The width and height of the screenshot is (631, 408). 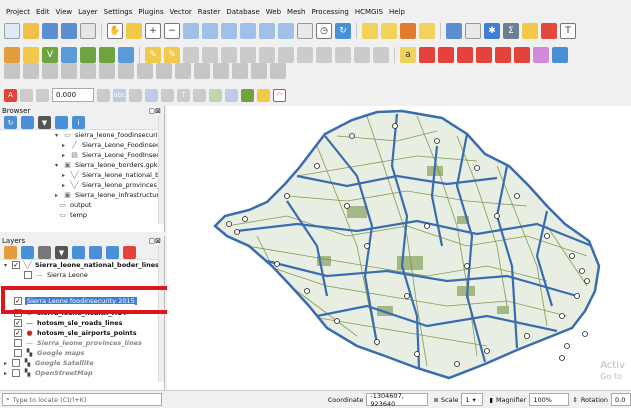 I want to click on ad-icon: A, so click(x=10, y=95).